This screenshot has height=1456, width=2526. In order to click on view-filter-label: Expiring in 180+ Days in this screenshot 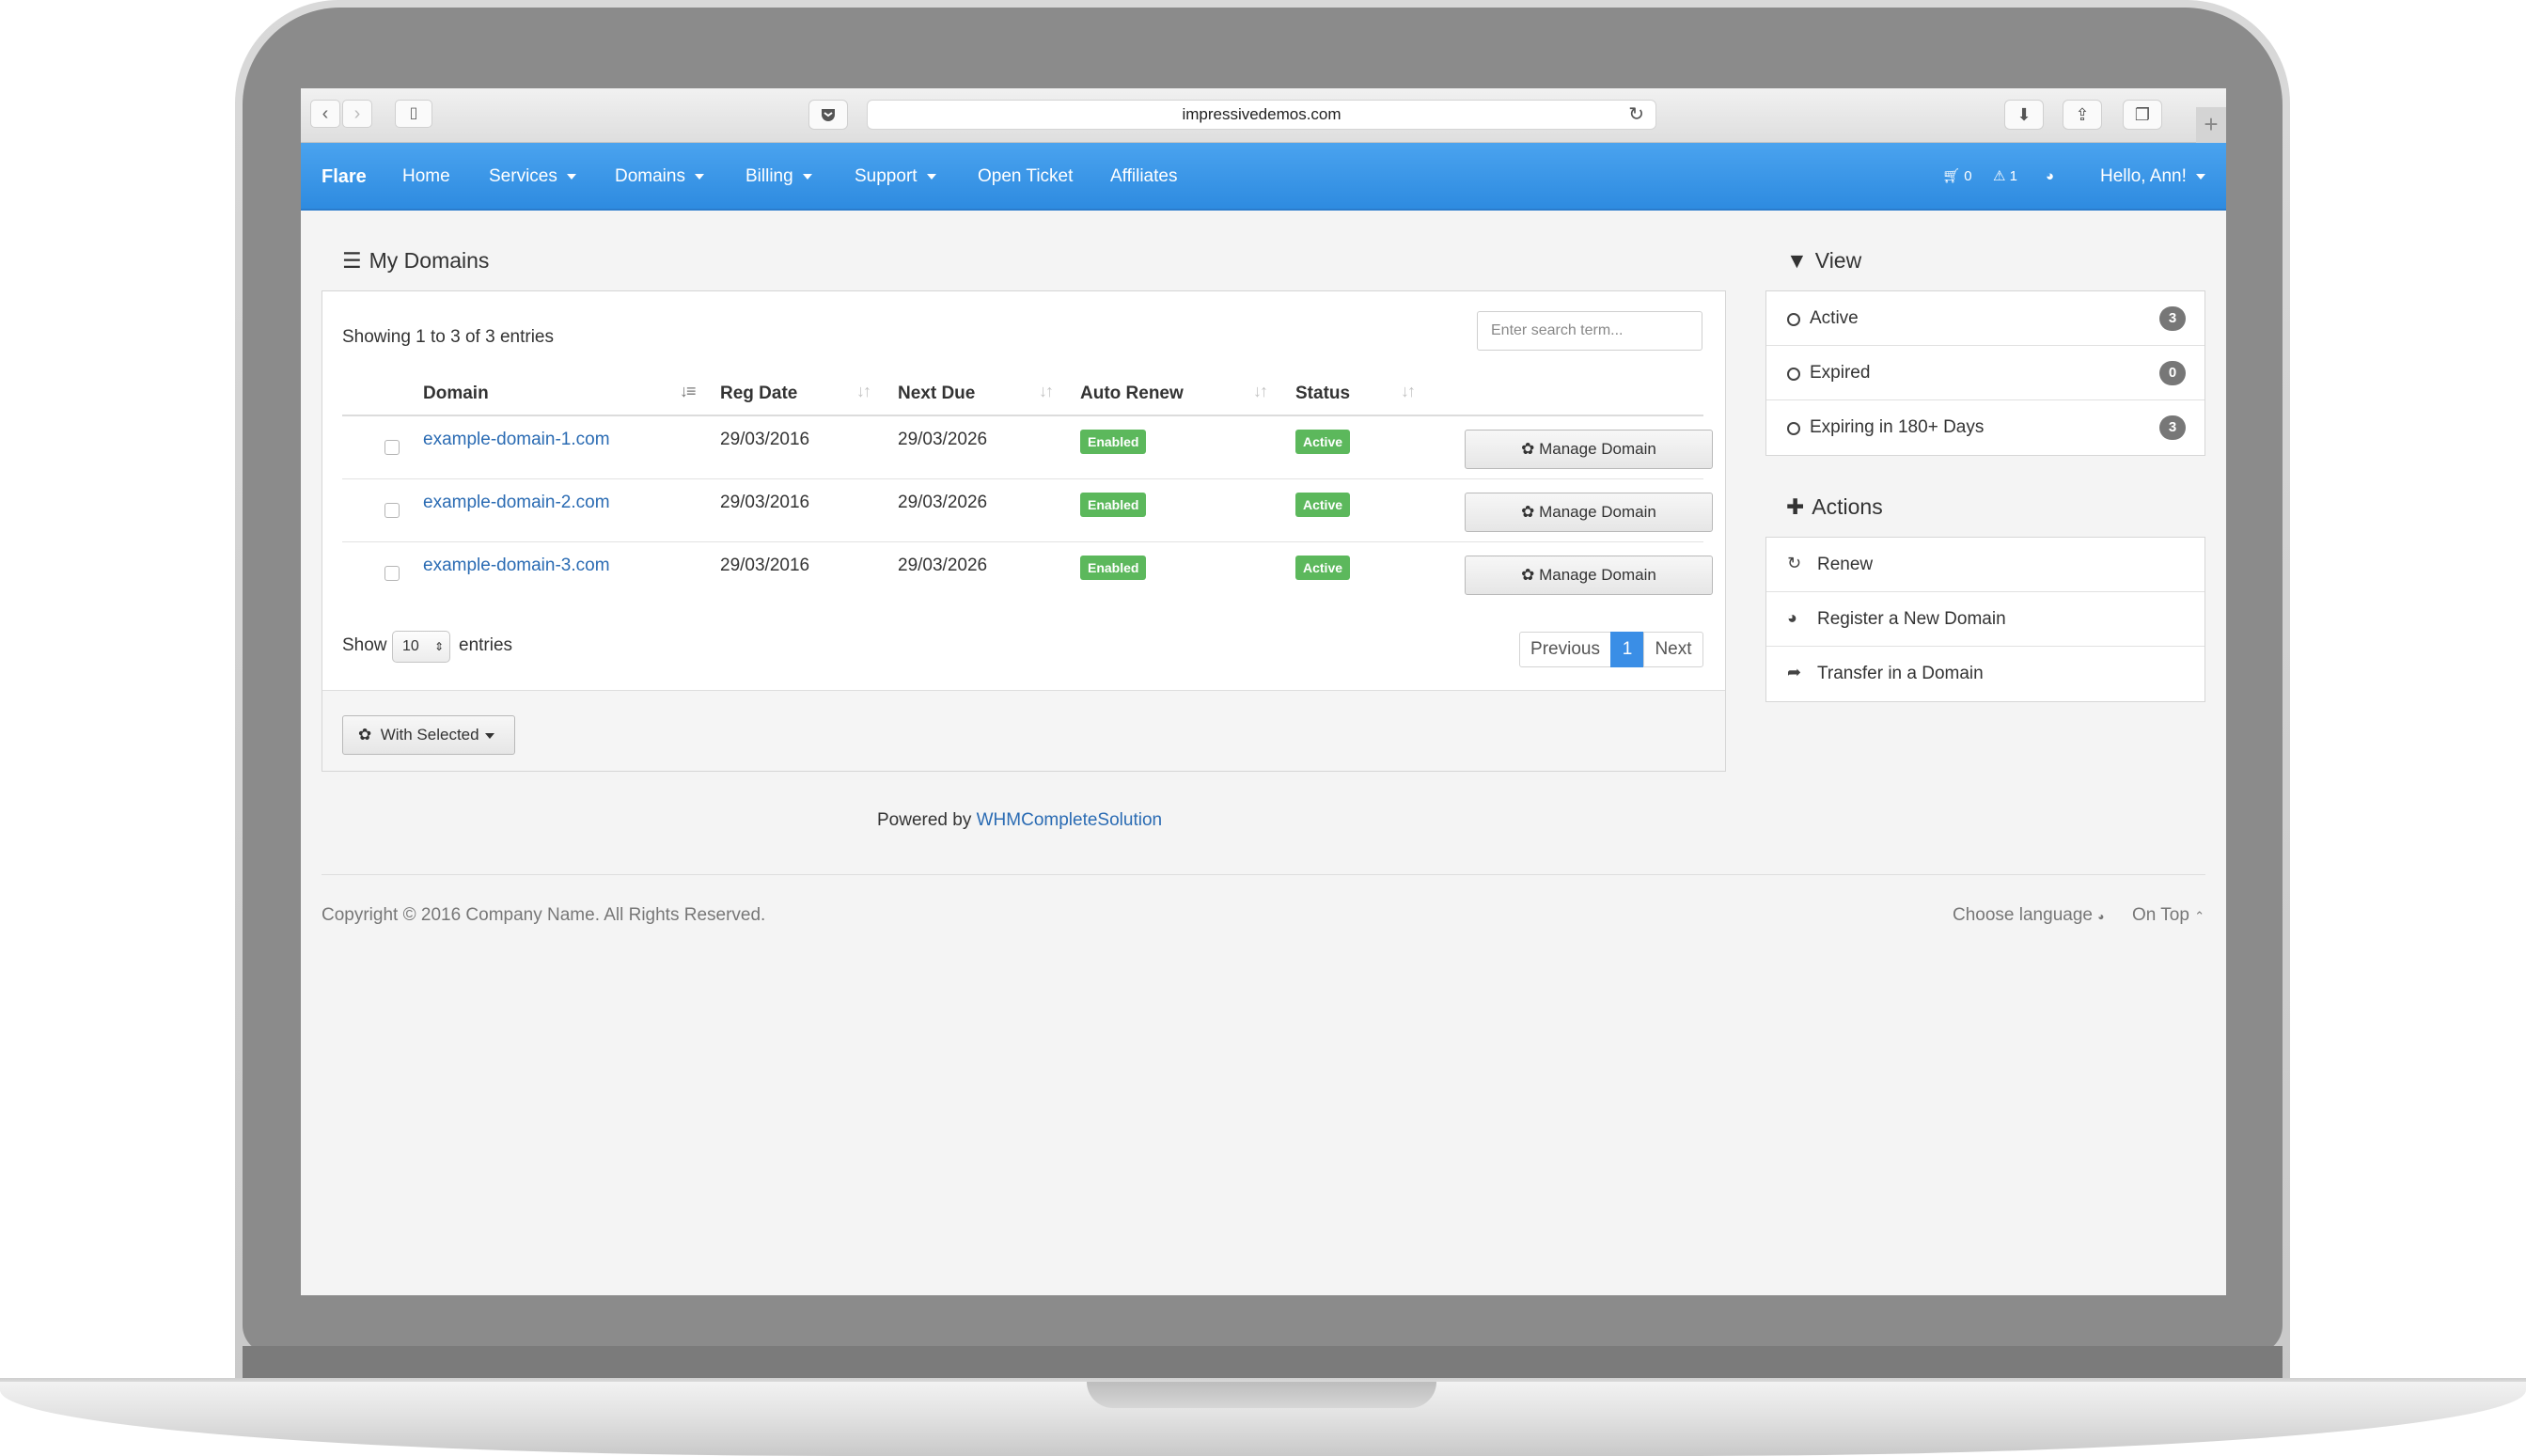, I will do `click(1897, 427)`.